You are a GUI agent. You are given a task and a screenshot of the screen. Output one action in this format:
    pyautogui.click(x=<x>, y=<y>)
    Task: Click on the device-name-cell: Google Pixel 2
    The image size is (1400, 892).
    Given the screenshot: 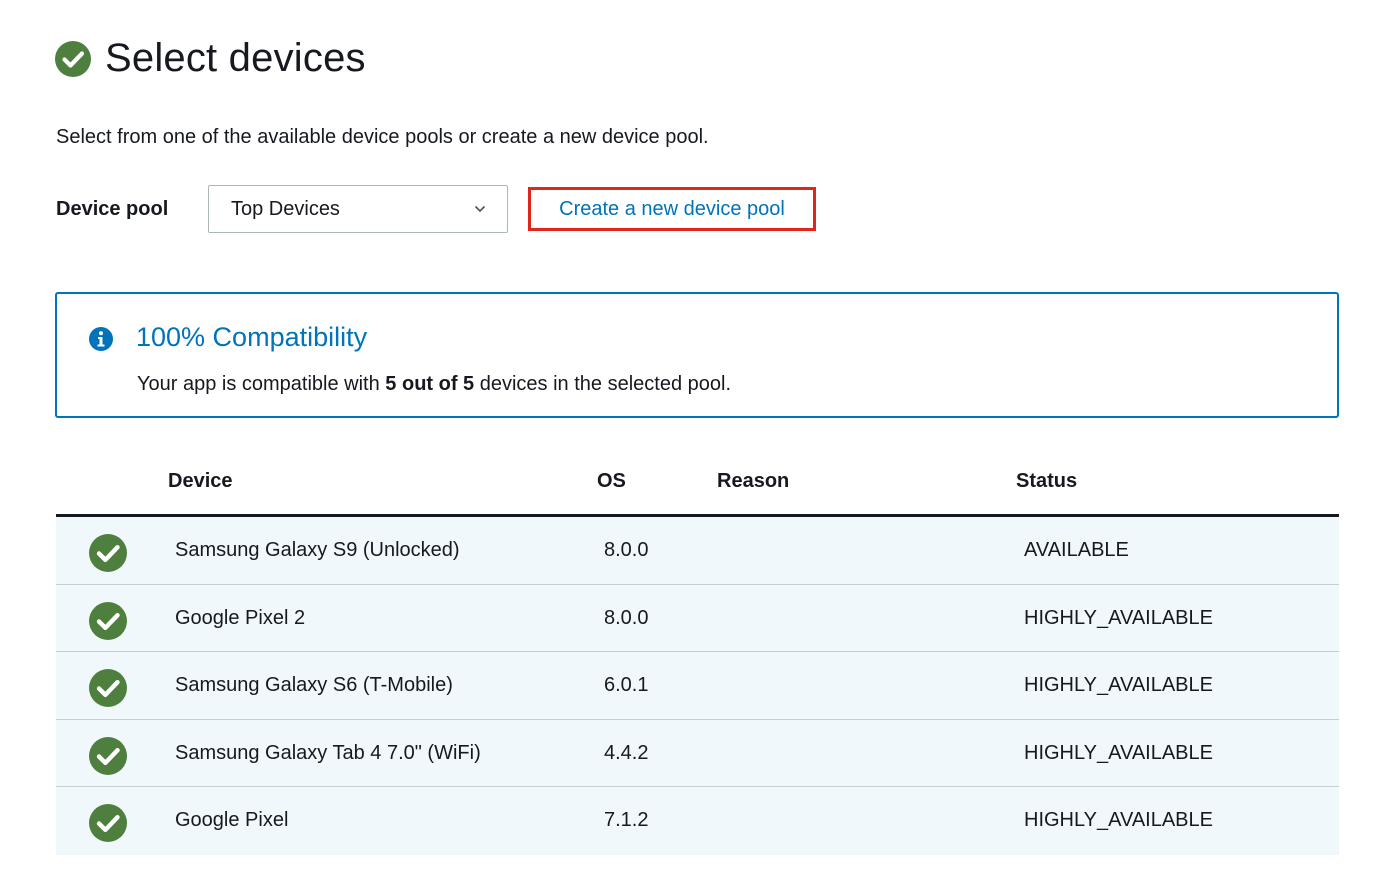 What is the action you would take?
    pyautogui.click(x=240, y=617)
    